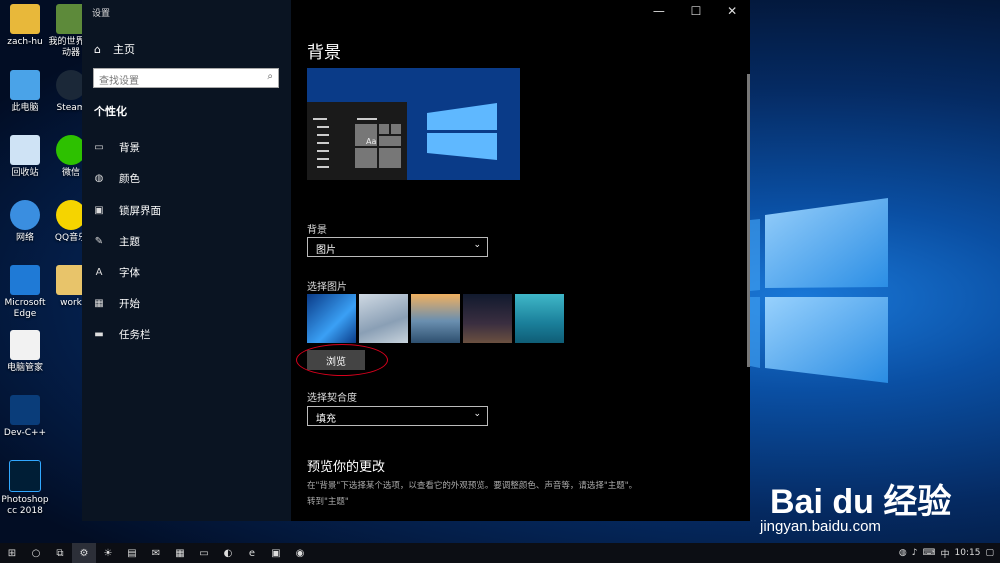 The width and height of the screenshot is (1000, 563). I want to click on picture-thumbnails, so click(435, 318).